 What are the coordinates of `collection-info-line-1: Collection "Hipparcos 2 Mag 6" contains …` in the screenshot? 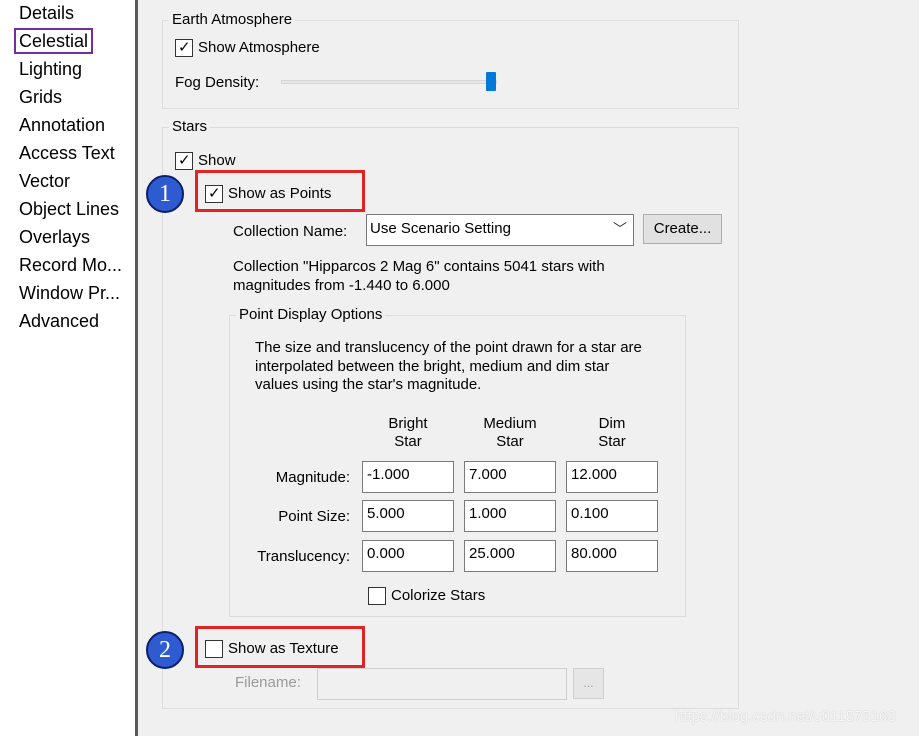 It's located at (419, 266).